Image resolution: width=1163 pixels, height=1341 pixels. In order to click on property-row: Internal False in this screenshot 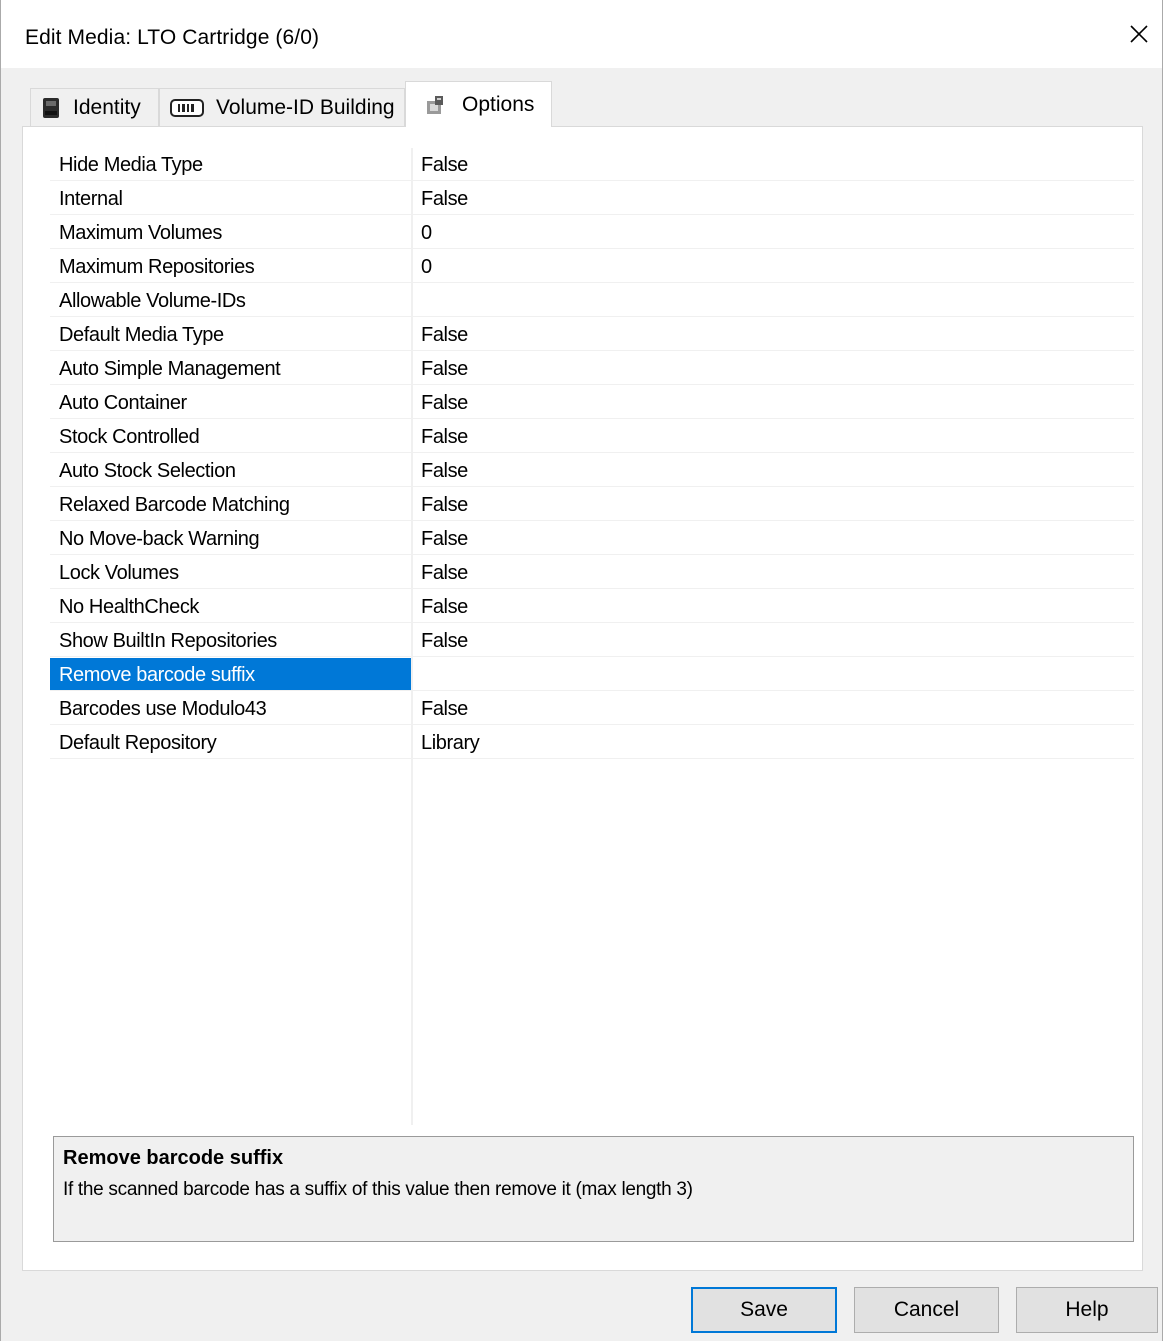, I will do `click(593, 199)`.